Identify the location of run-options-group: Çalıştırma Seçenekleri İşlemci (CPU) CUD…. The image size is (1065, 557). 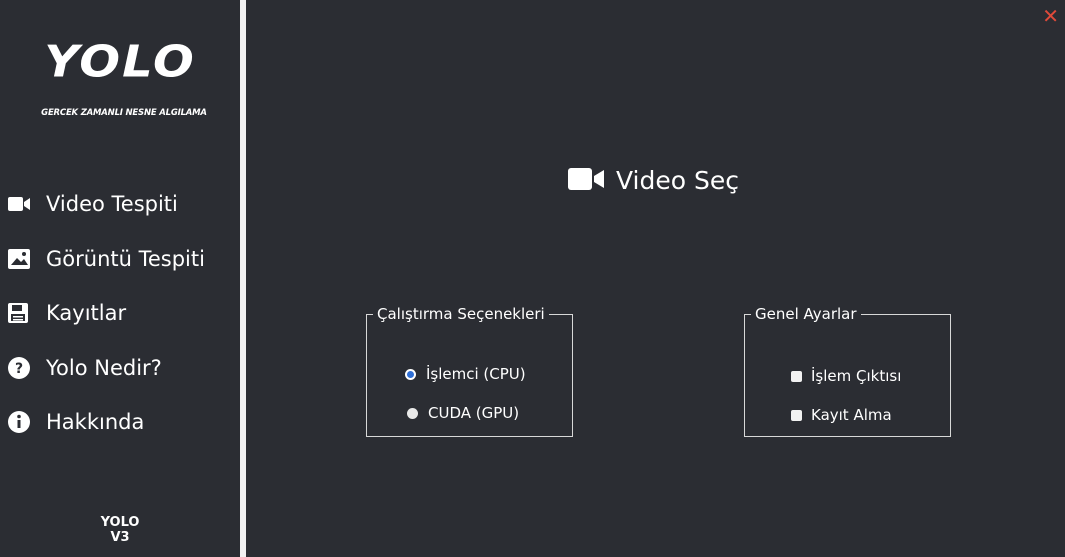
(469, 371).